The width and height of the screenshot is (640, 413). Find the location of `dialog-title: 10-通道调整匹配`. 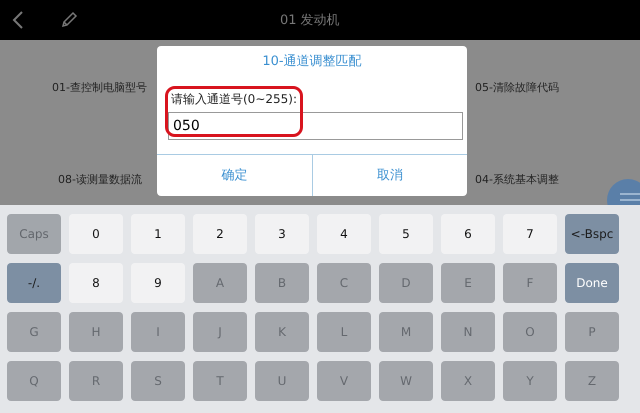

dialog-title: 10-通道调整匹配 is located at coordinates (312, 62).